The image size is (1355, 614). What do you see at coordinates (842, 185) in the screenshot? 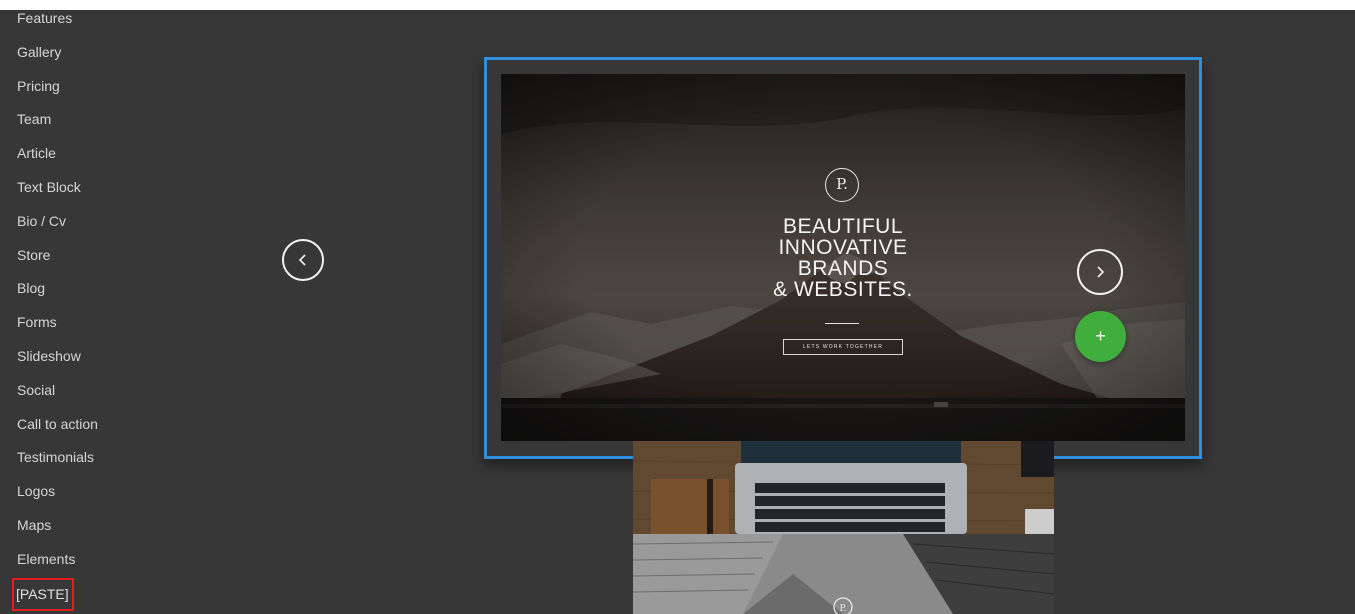
I see `brand-logo-icon: P.` at bounding box center [842, 185].